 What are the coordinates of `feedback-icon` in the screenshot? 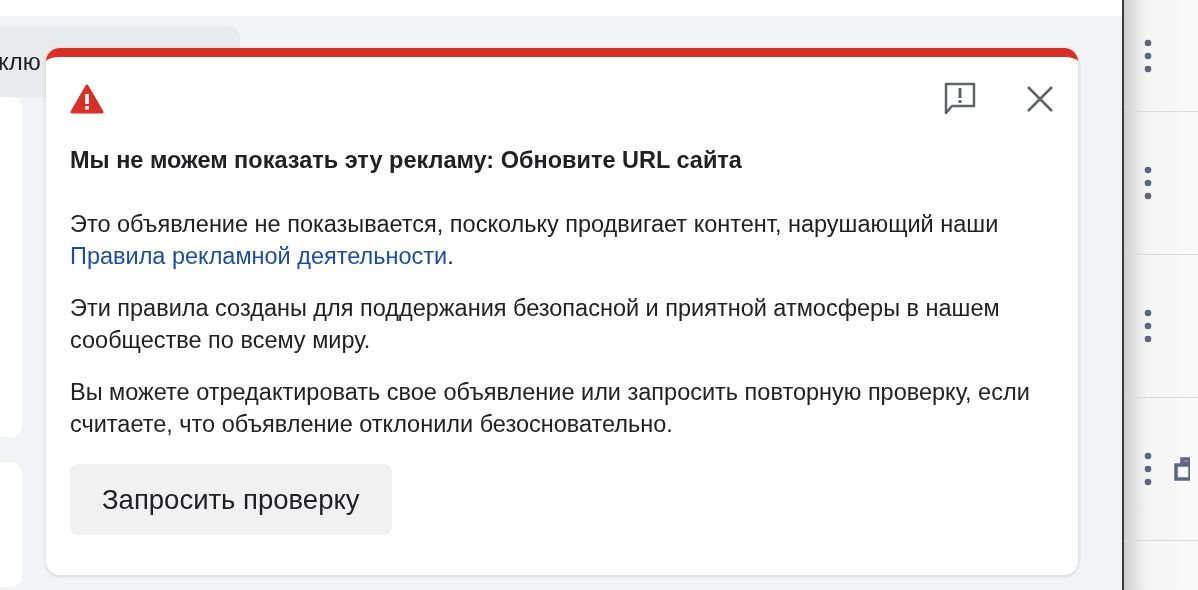 It's located at (960, 99).